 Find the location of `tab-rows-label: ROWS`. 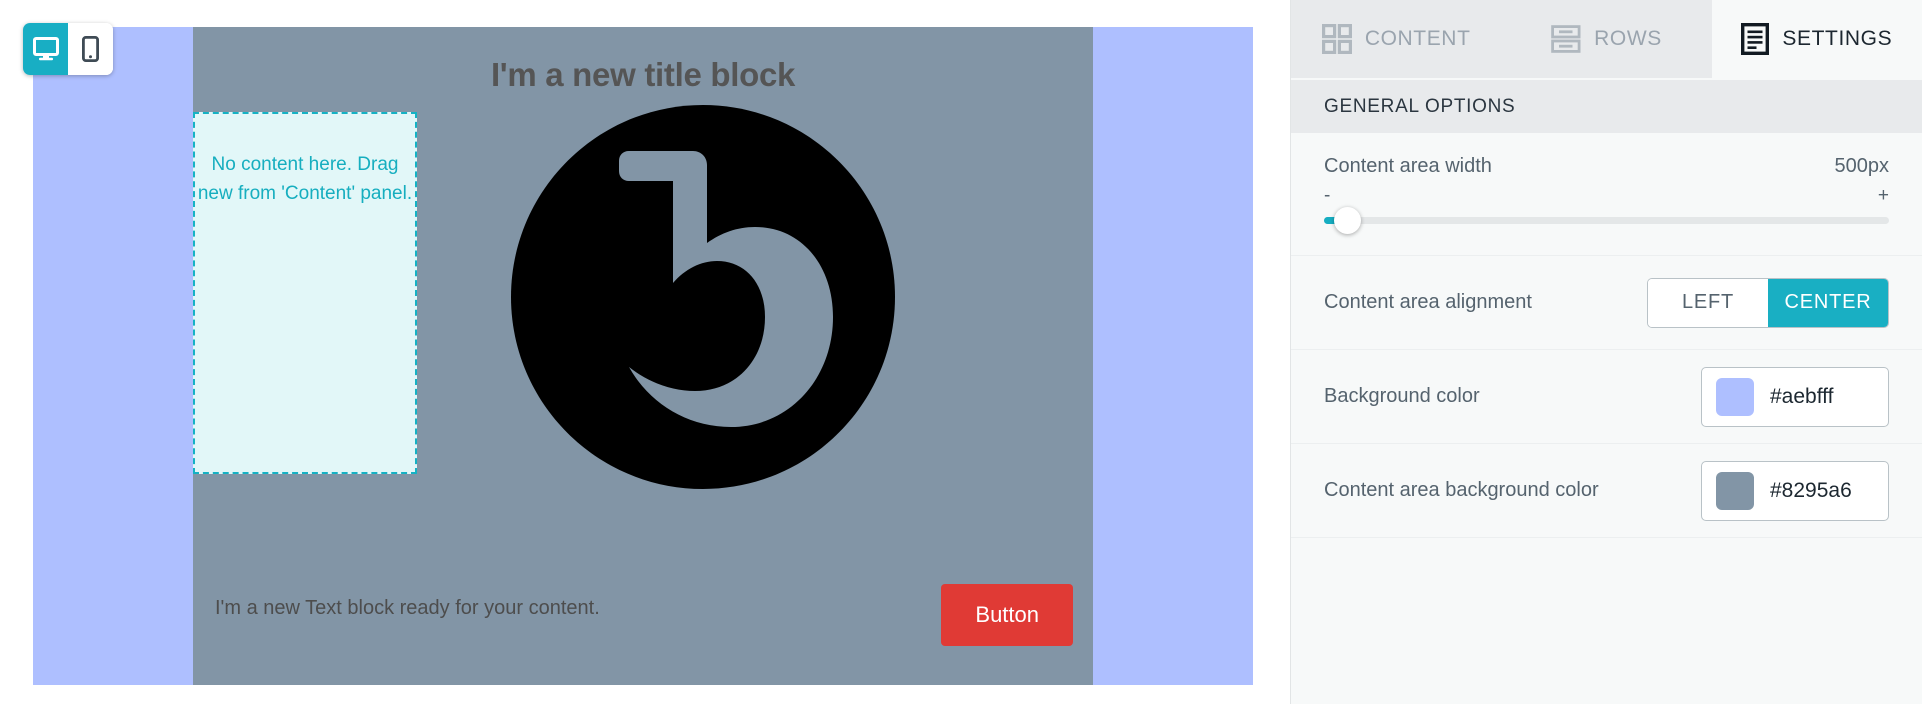

tab-rows-label: ROWS is located at coordinates (1628, 38).